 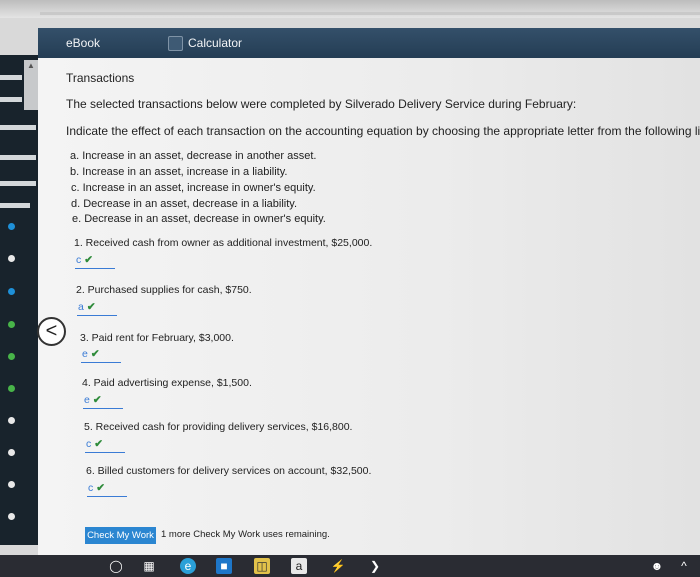 I want to click on left-question-nav, so click(x=19, y=300).